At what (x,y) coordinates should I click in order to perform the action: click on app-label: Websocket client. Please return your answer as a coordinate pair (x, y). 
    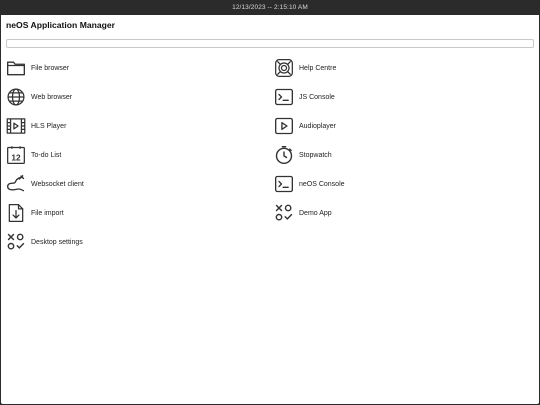
    Looking at the image, I should click on (57, 184).